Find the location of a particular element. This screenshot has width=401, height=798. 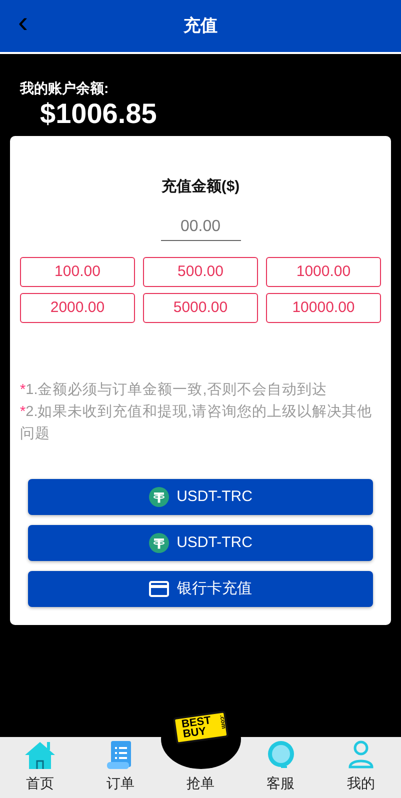

amount-option: 1000.00 is located at coordinates (323, 272).